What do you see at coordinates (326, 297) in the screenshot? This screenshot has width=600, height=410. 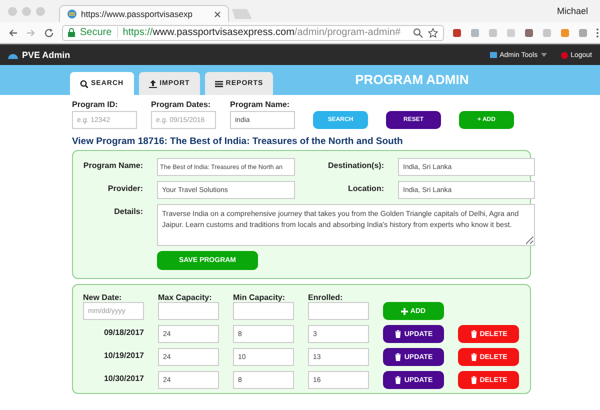 I see `column-label: Enrolled:` at bounding box center [326, 297].